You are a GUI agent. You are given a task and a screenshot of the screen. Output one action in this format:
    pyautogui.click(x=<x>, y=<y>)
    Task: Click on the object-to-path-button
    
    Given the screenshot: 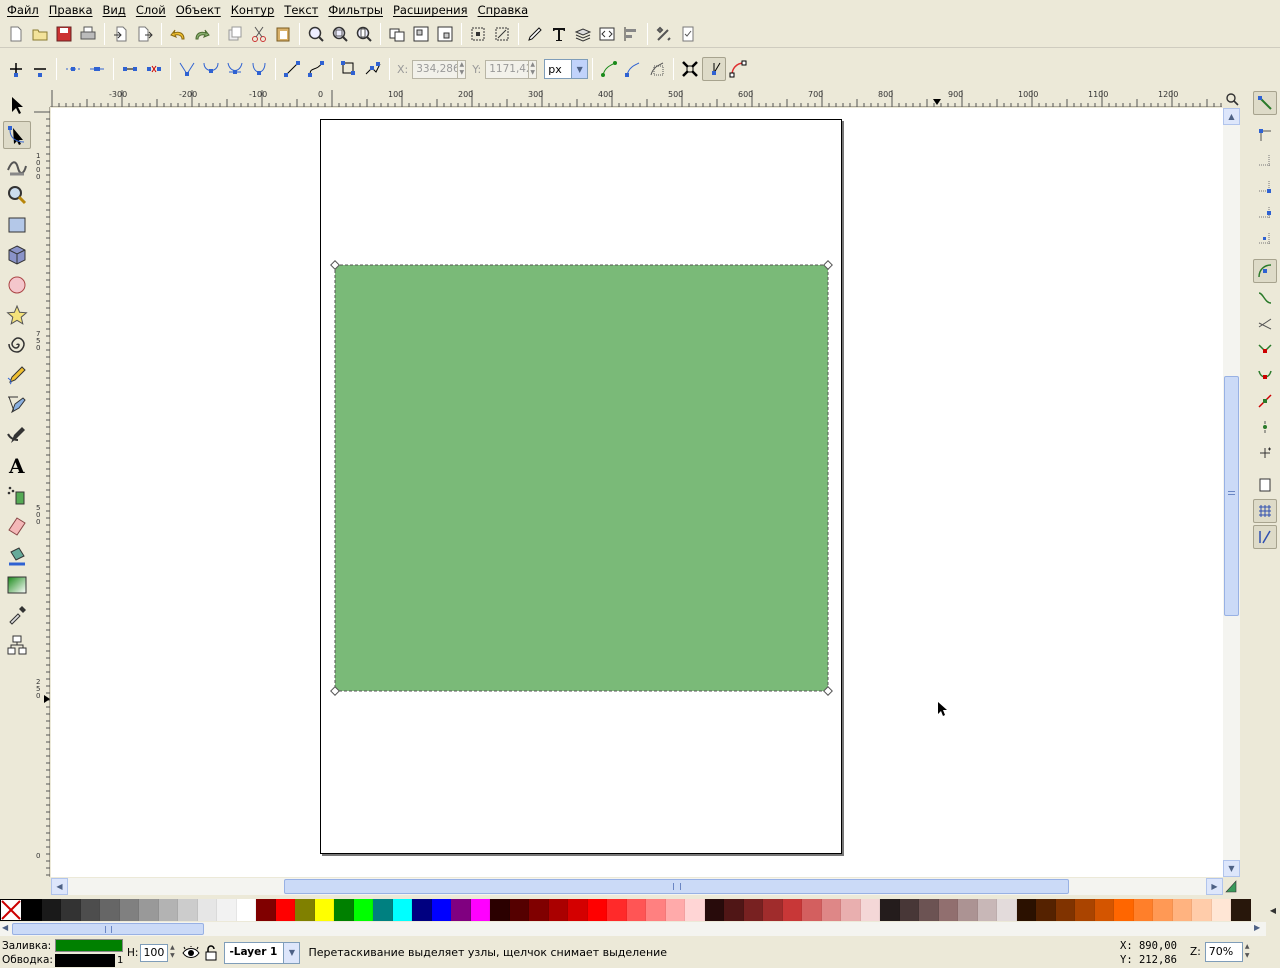 What is the action you would take?
    pyautogui.click(x=478, y=34)
    